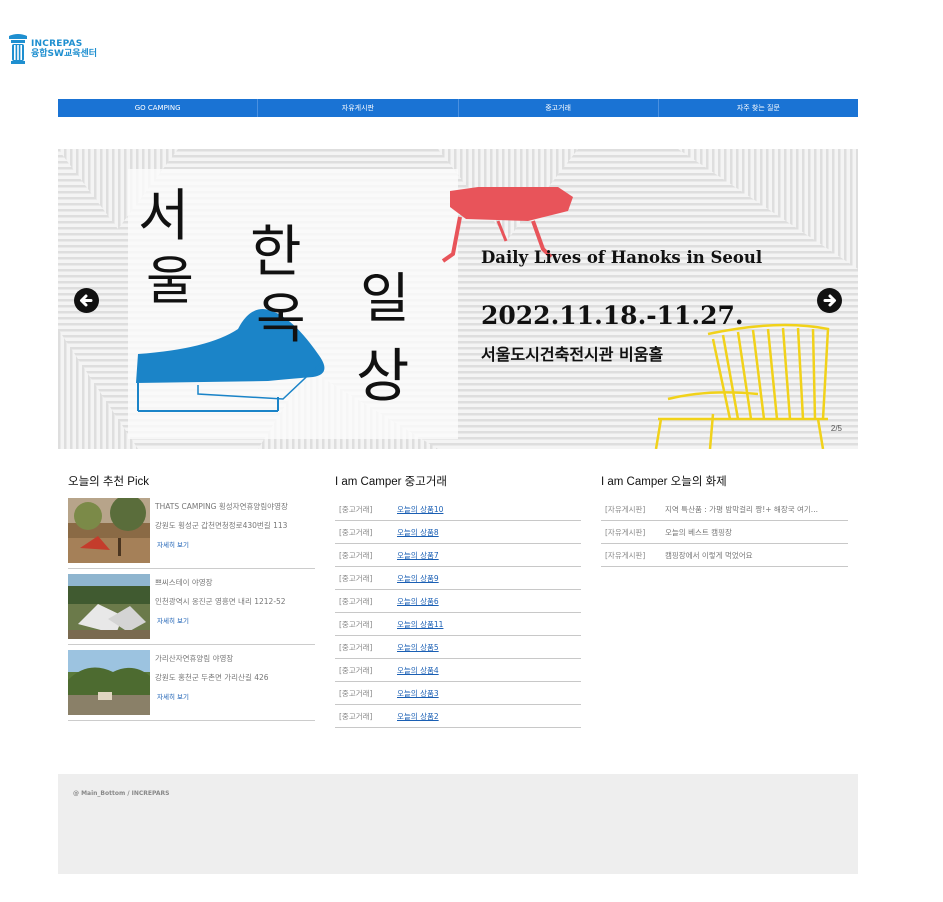  I want to click on banner-venue: 서울도시건축전시관 비움홀, so click(572, 354).